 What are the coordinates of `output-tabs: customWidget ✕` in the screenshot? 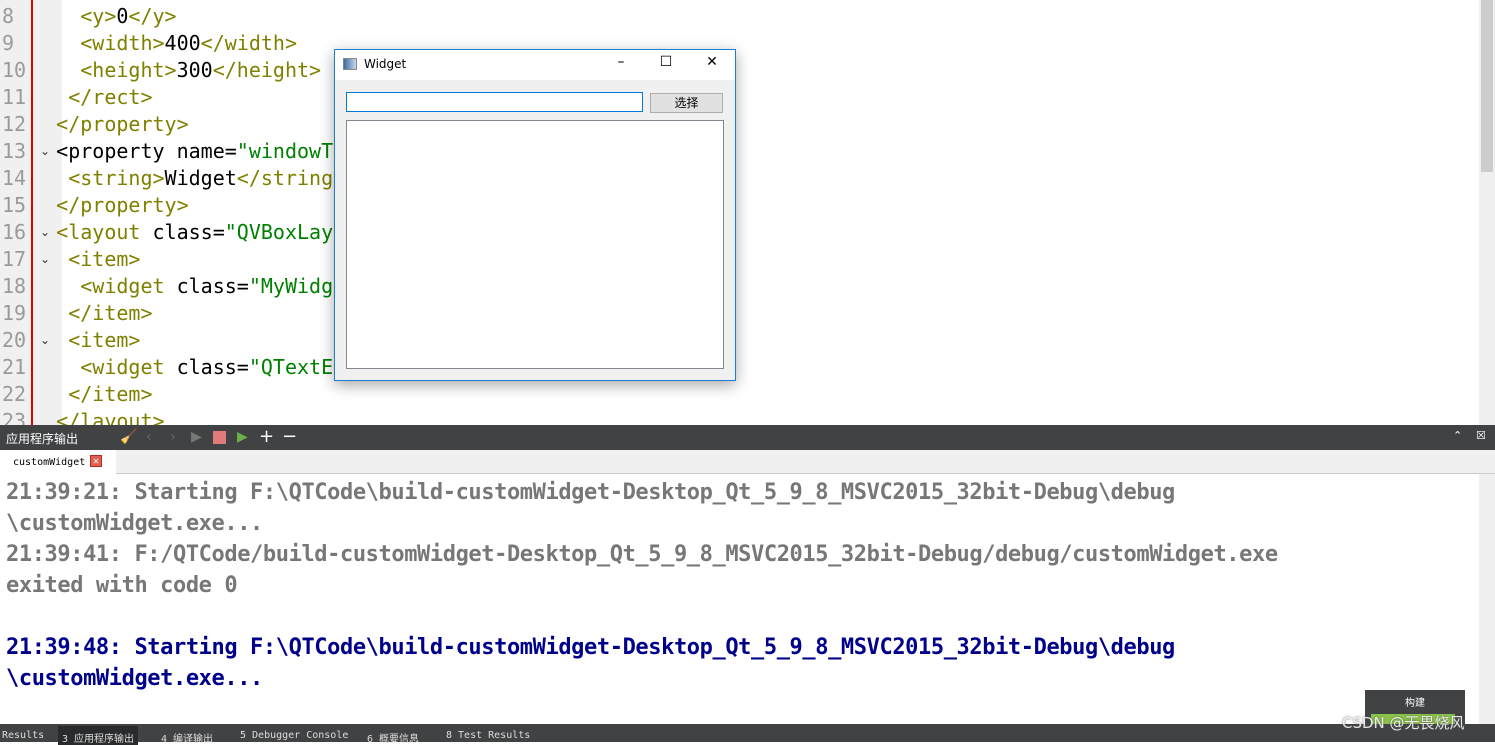 It's located at (747, 462).